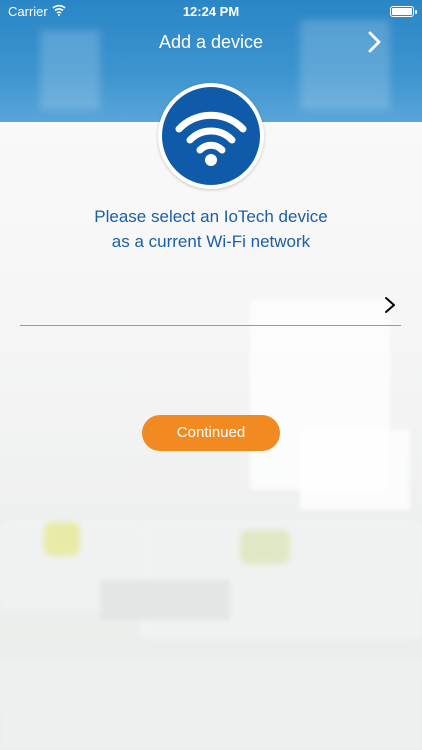  I want to click on battery-icon, so click(403, 11).